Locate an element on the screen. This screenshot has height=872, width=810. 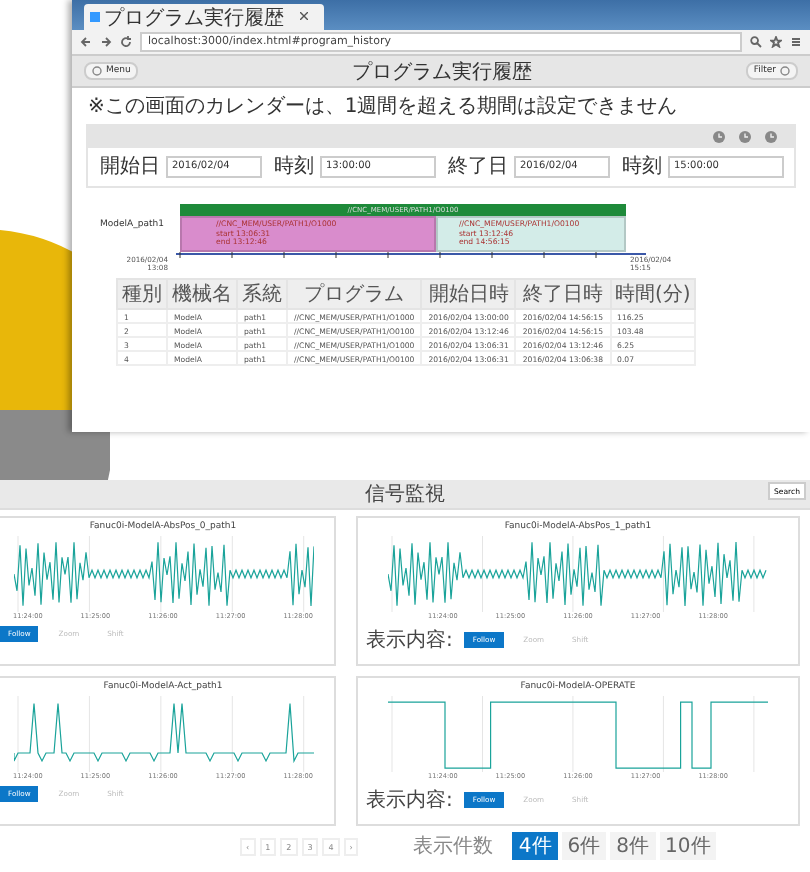
star-icon is located at coordinates (776, 42).